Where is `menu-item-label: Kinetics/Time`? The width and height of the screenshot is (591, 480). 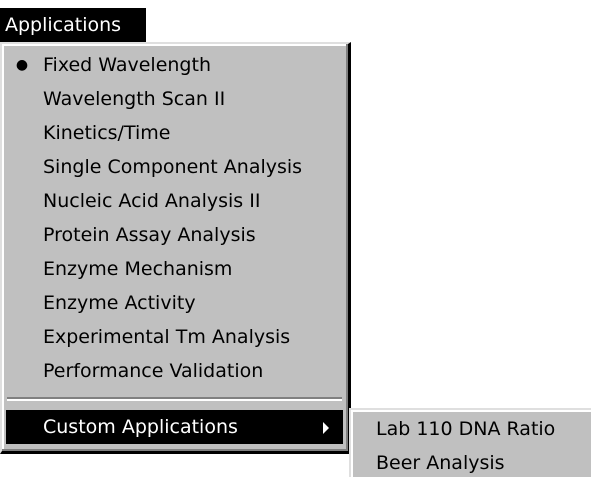
menu-item-label: Kinetics/Time is located at coordinates (107, 133).